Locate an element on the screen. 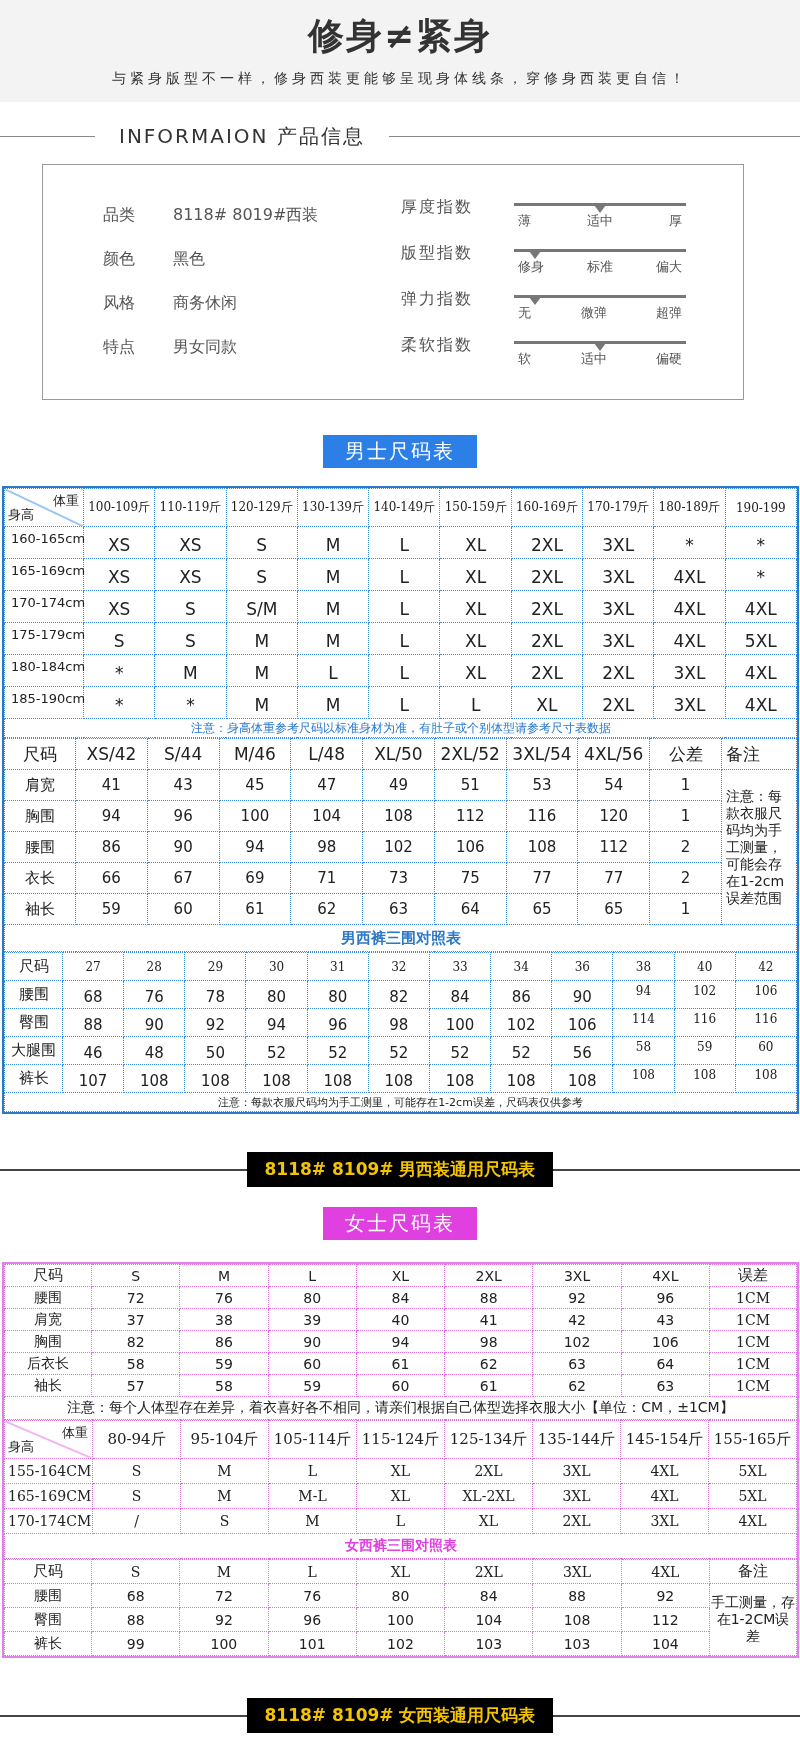 The height and width of the screenshot is (1744, 800). scale-option: 软 is located at coordinates (524, 359).